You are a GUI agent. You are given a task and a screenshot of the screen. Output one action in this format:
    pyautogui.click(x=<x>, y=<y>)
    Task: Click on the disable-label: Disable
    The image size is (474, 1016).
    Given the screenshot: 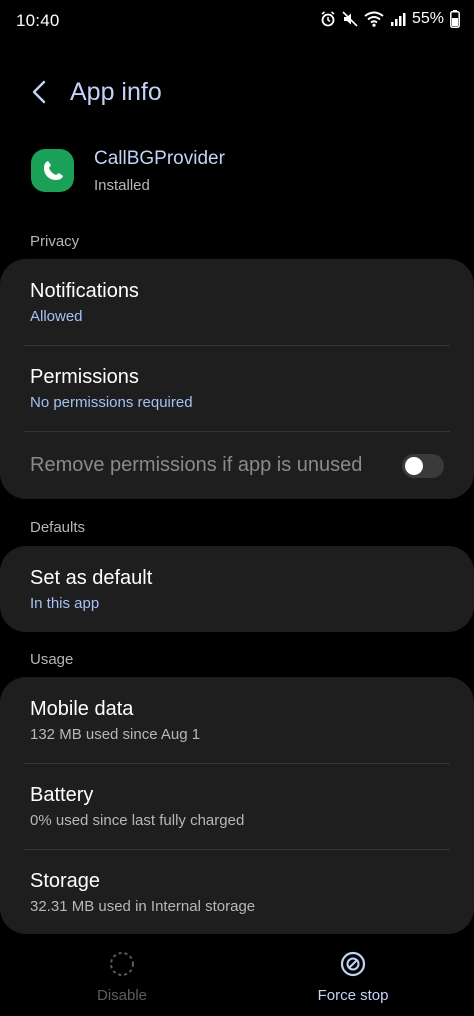 What is the action you would take?
    pyautogui.click(x=122, y=995)
    